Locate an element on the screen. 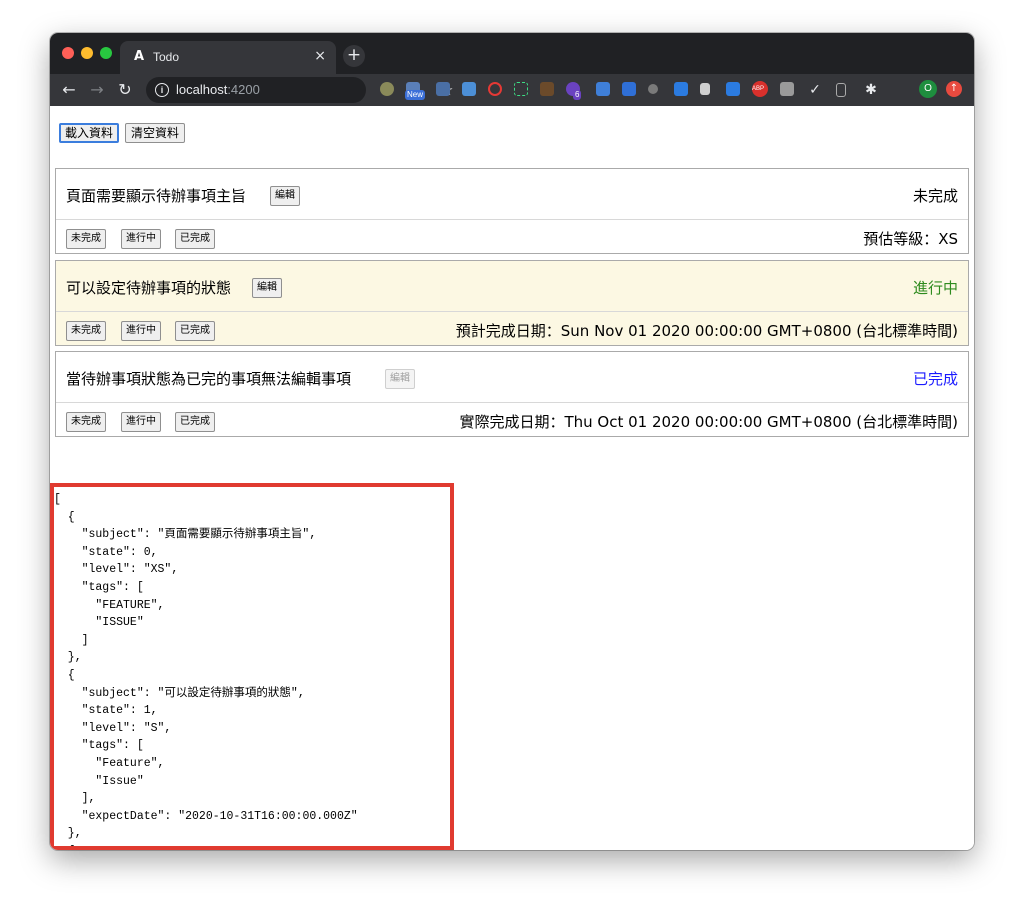  clear-data-button: 清空資料 is located at coordinates (155, 133).